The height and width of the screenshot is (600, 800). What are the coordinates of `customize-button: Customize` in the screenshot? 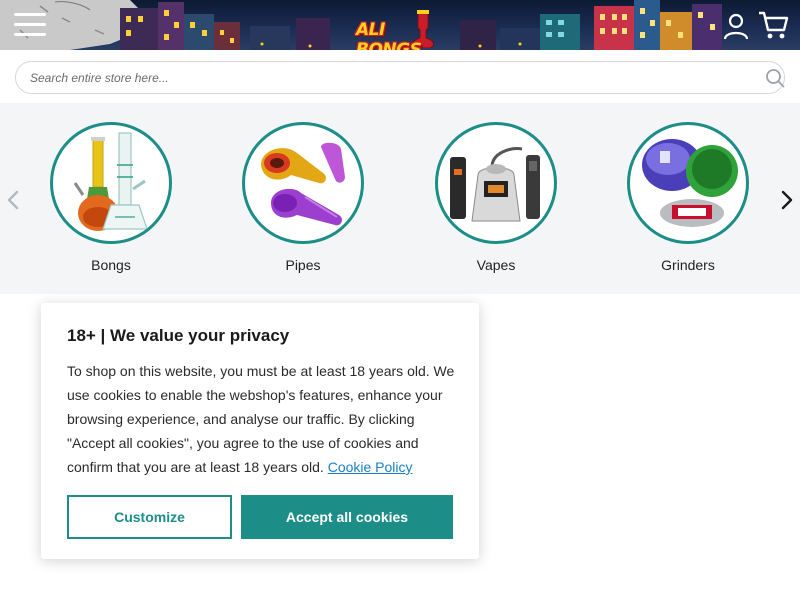 It's located at (149, 517).